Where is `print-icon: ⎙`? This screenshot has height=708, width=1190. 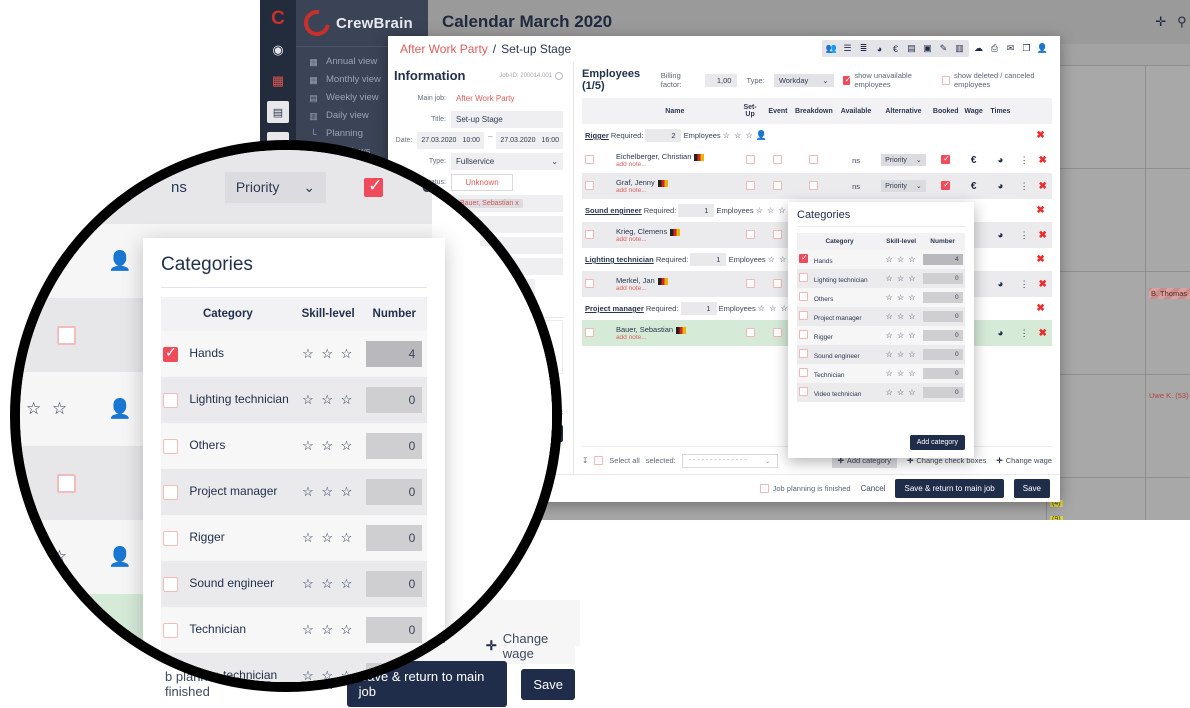 print-icon: ⎙ is located at coordinates (994, 48).